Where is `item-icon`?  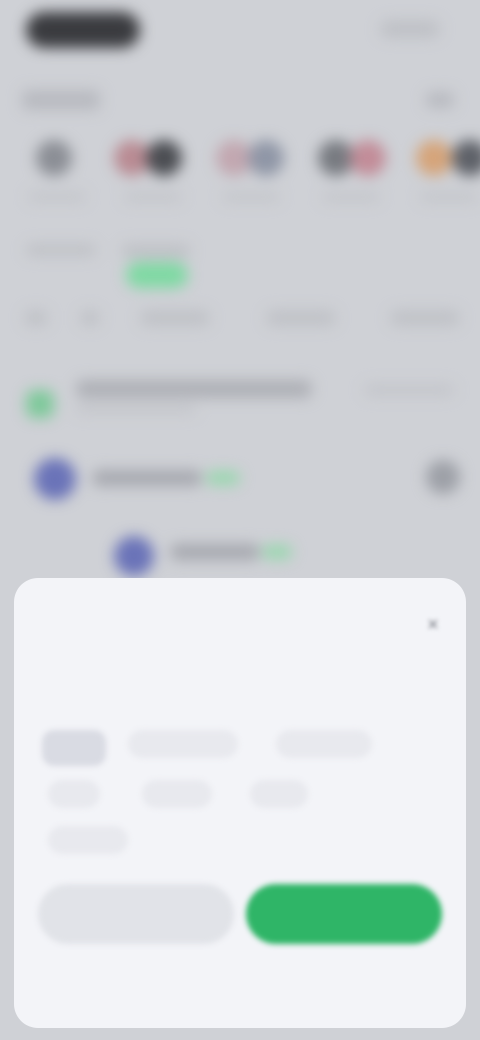
item-icon is located at coordinates (40, 404).